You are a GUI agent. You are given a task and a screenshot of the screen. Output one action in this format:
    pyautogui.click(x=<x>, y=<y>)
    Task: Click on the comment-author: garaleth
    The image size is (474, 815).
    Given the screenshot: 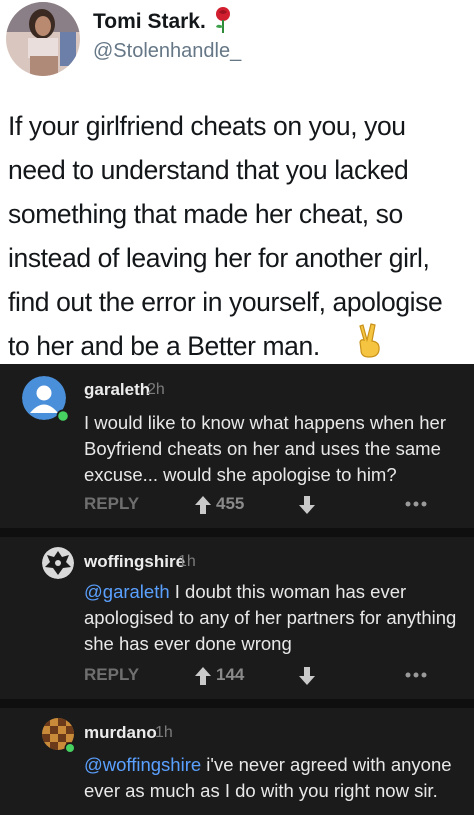 What is the action you would take?
    pyautogui.click(x=117, y=390)
    